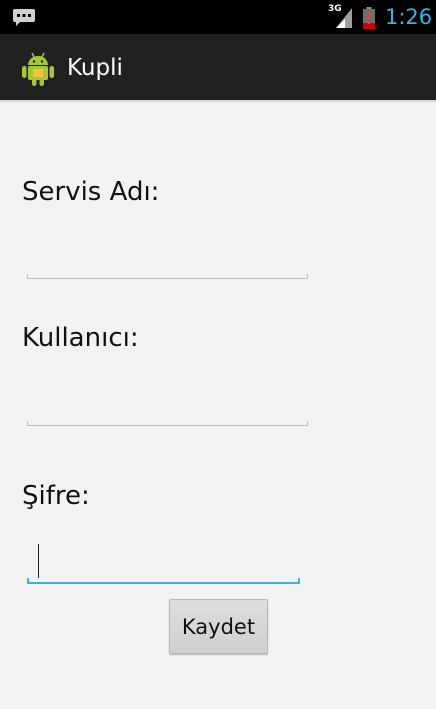  I want to click on action-bar: Kupli, so click(218, 67).